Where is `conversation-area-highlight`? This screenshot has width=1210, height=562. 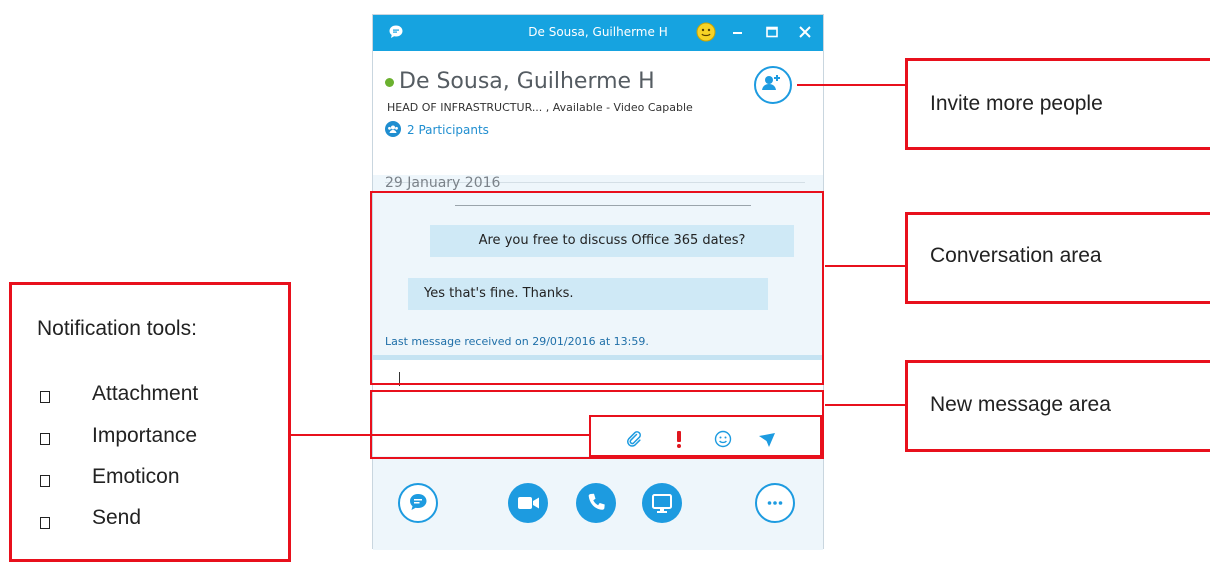 conversation-area-highlight is located at coordinates (597, 288).